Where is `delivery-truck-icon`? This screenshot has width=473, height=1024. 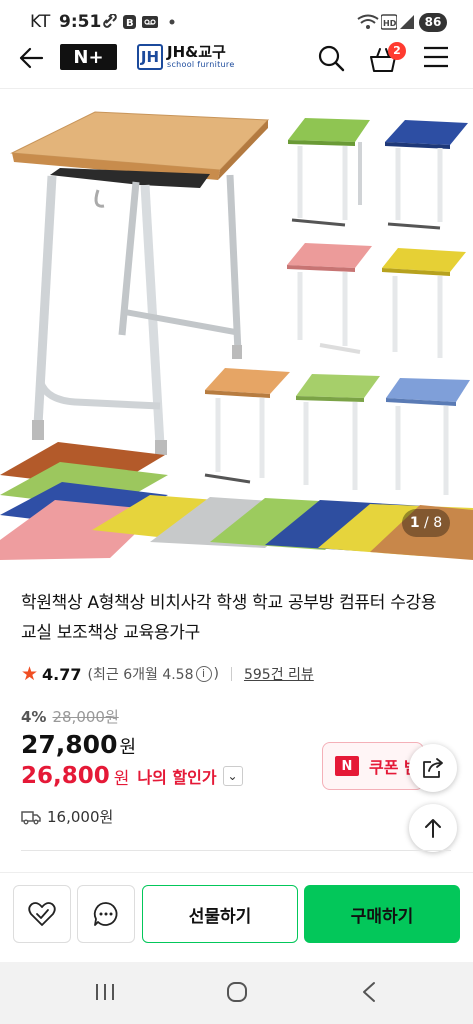
delivery-truck-icon is located at coordinates (31, 817).